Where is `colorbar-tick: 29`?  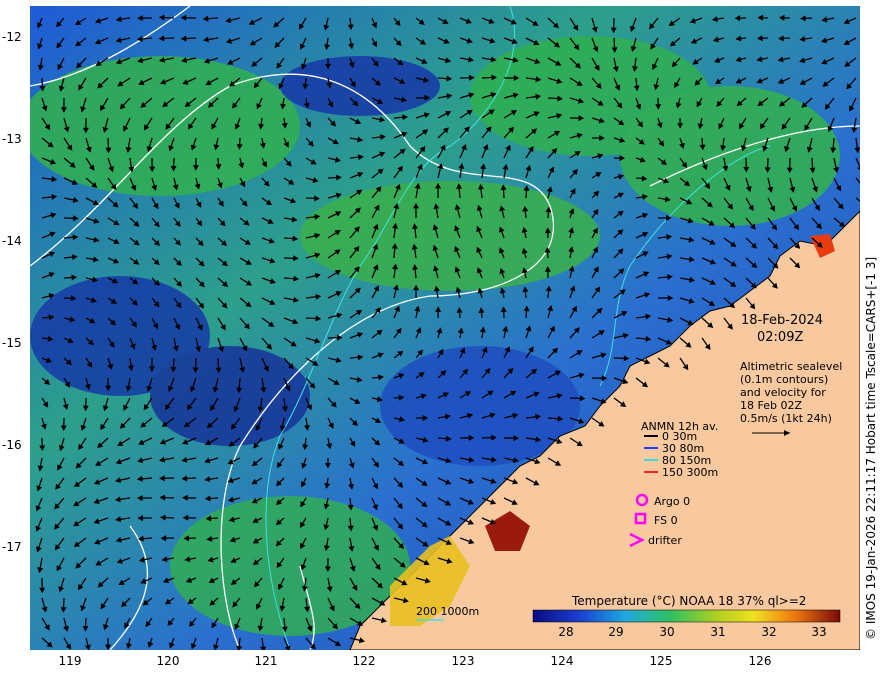
colorbar-tick: 29 is located at coordinates (616, 632).